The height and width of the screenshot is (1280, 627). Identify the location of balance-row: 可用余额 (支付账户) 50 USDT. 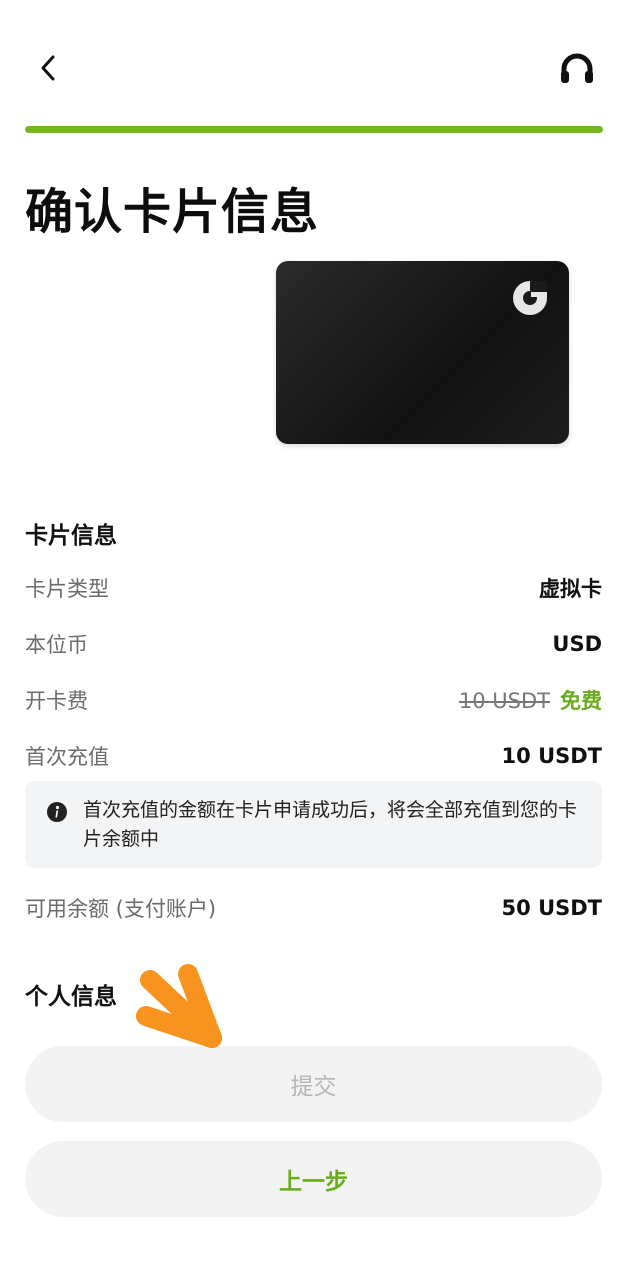
(313, 908).